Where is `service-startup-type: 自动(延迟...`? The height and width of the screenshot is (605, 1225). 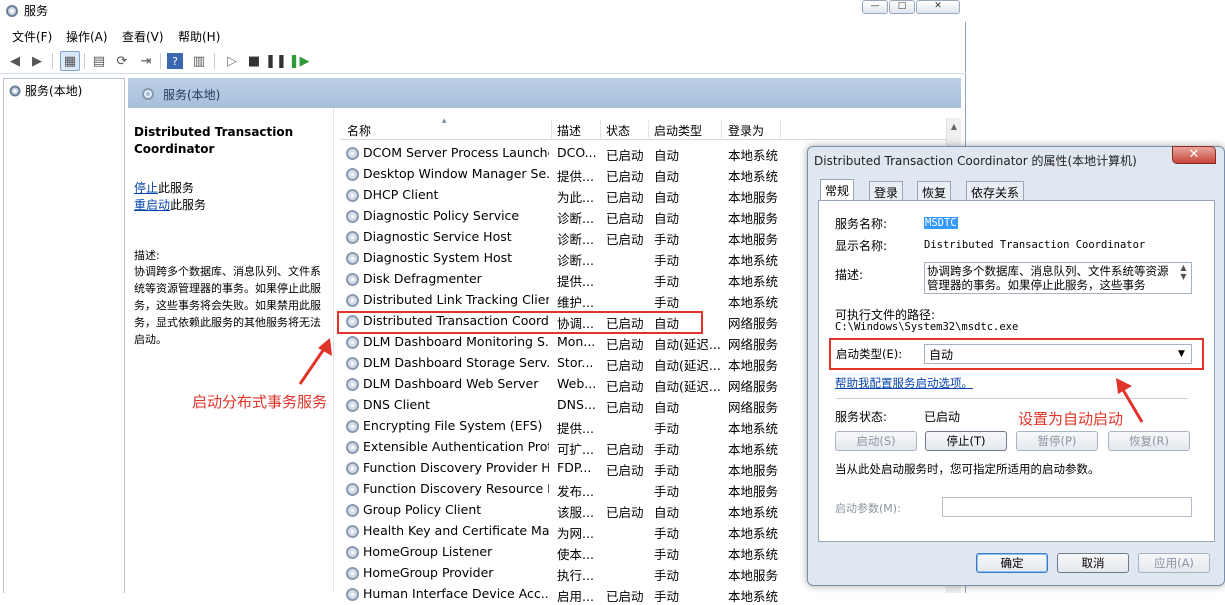 service-startup-type: 自动(延迟... is located at coordinates (687, 386).